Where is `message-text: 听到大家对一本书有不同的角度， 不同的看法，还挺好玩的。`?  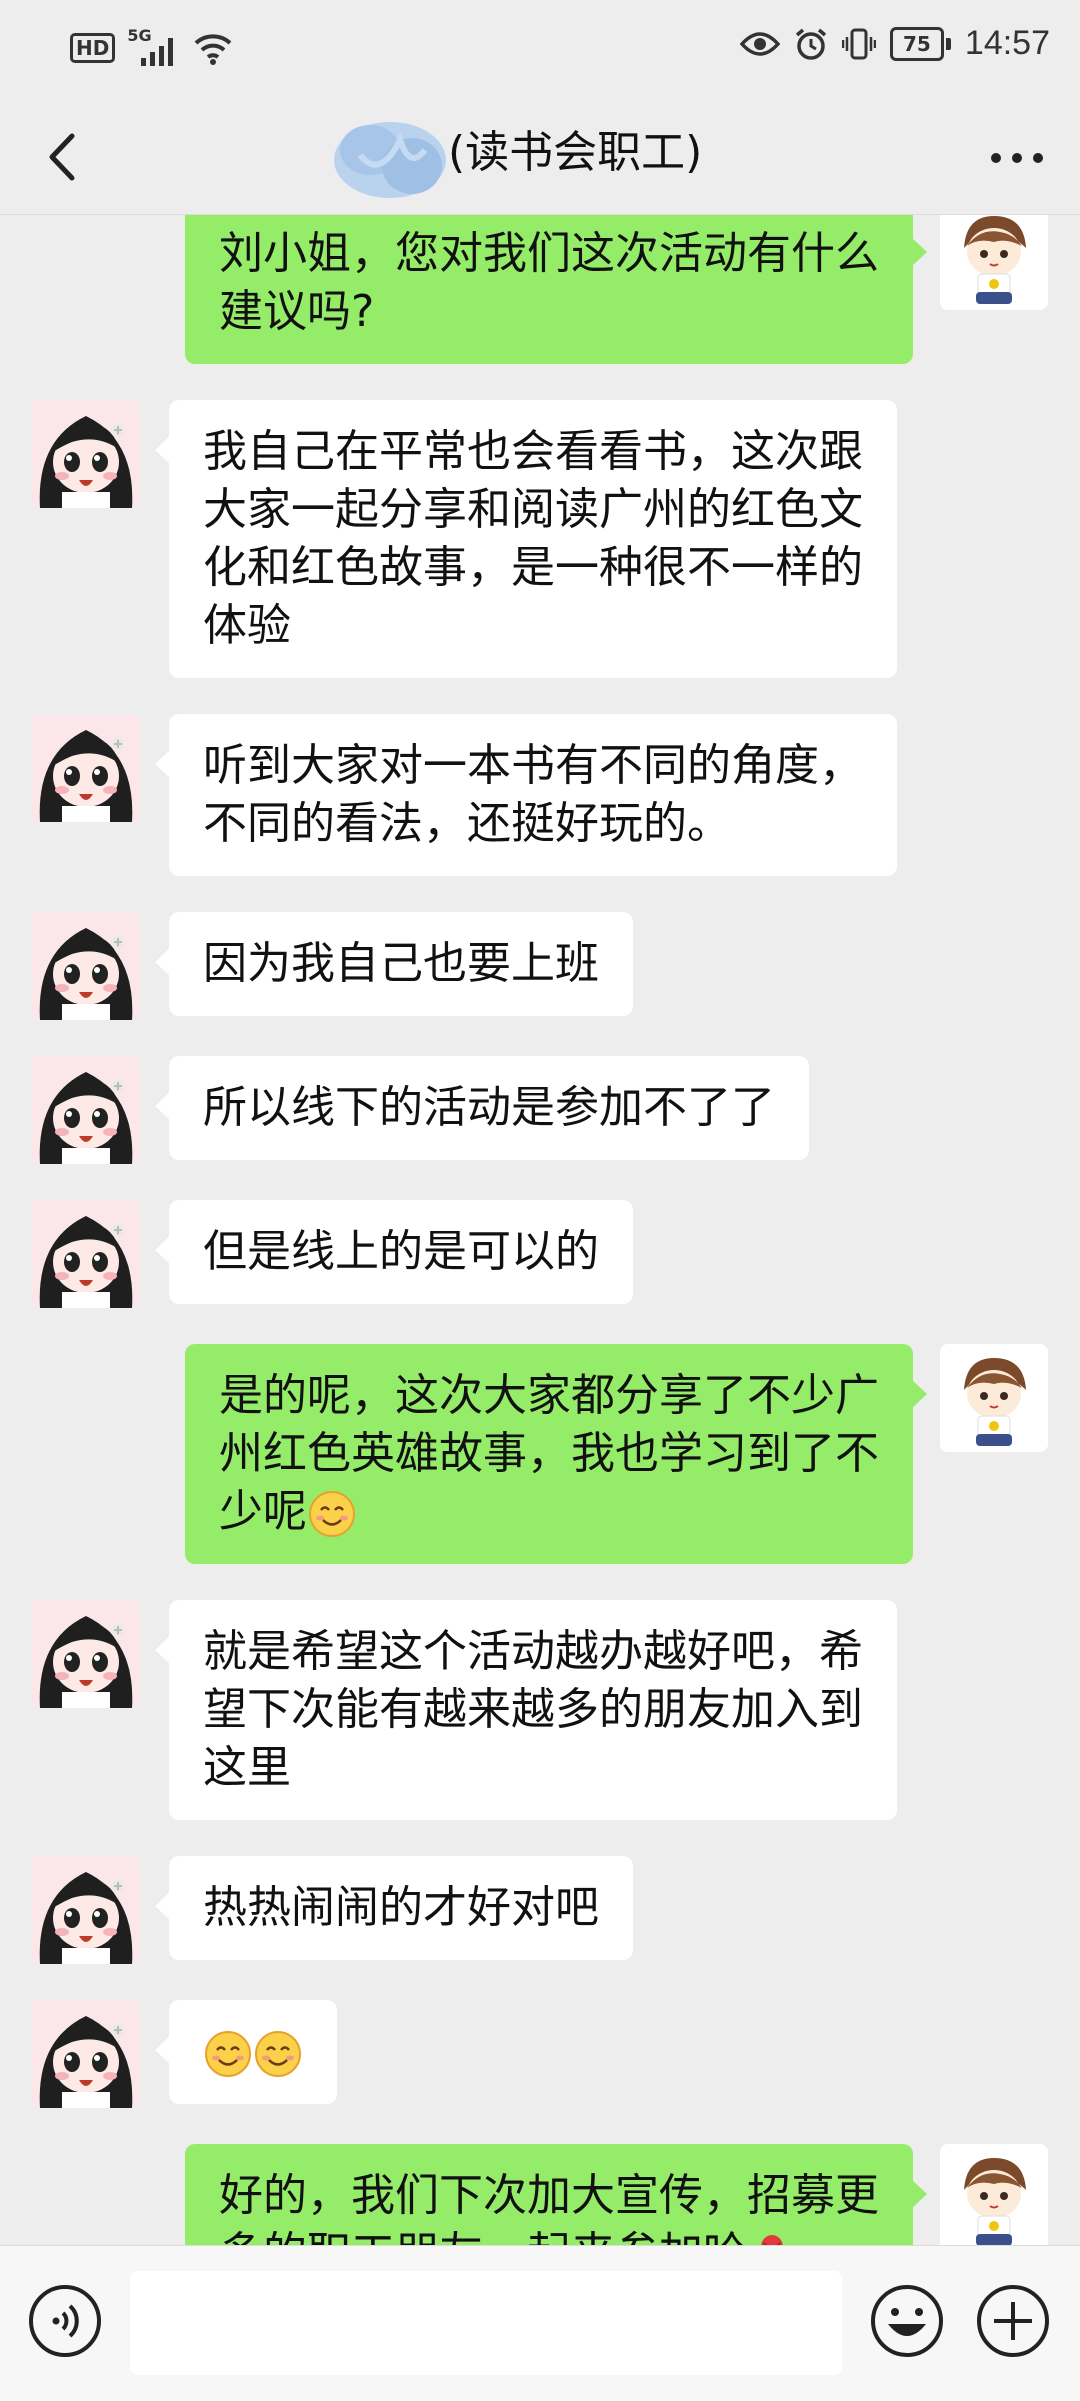
message-text: 听到大家对一本书有不同的角度， 不同的看法，还挺好玩的。 is located at coordinates (533, 794).